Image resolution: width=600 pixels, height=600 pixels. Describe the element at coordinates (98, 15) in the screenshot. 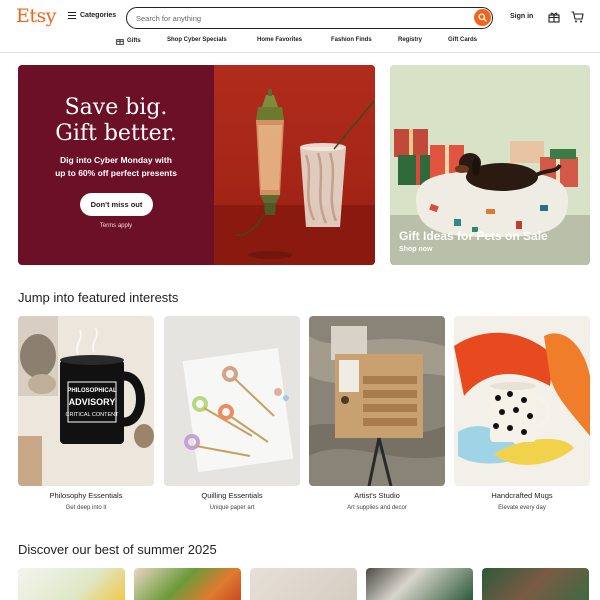

I see `categories-label: Categories` at that location.